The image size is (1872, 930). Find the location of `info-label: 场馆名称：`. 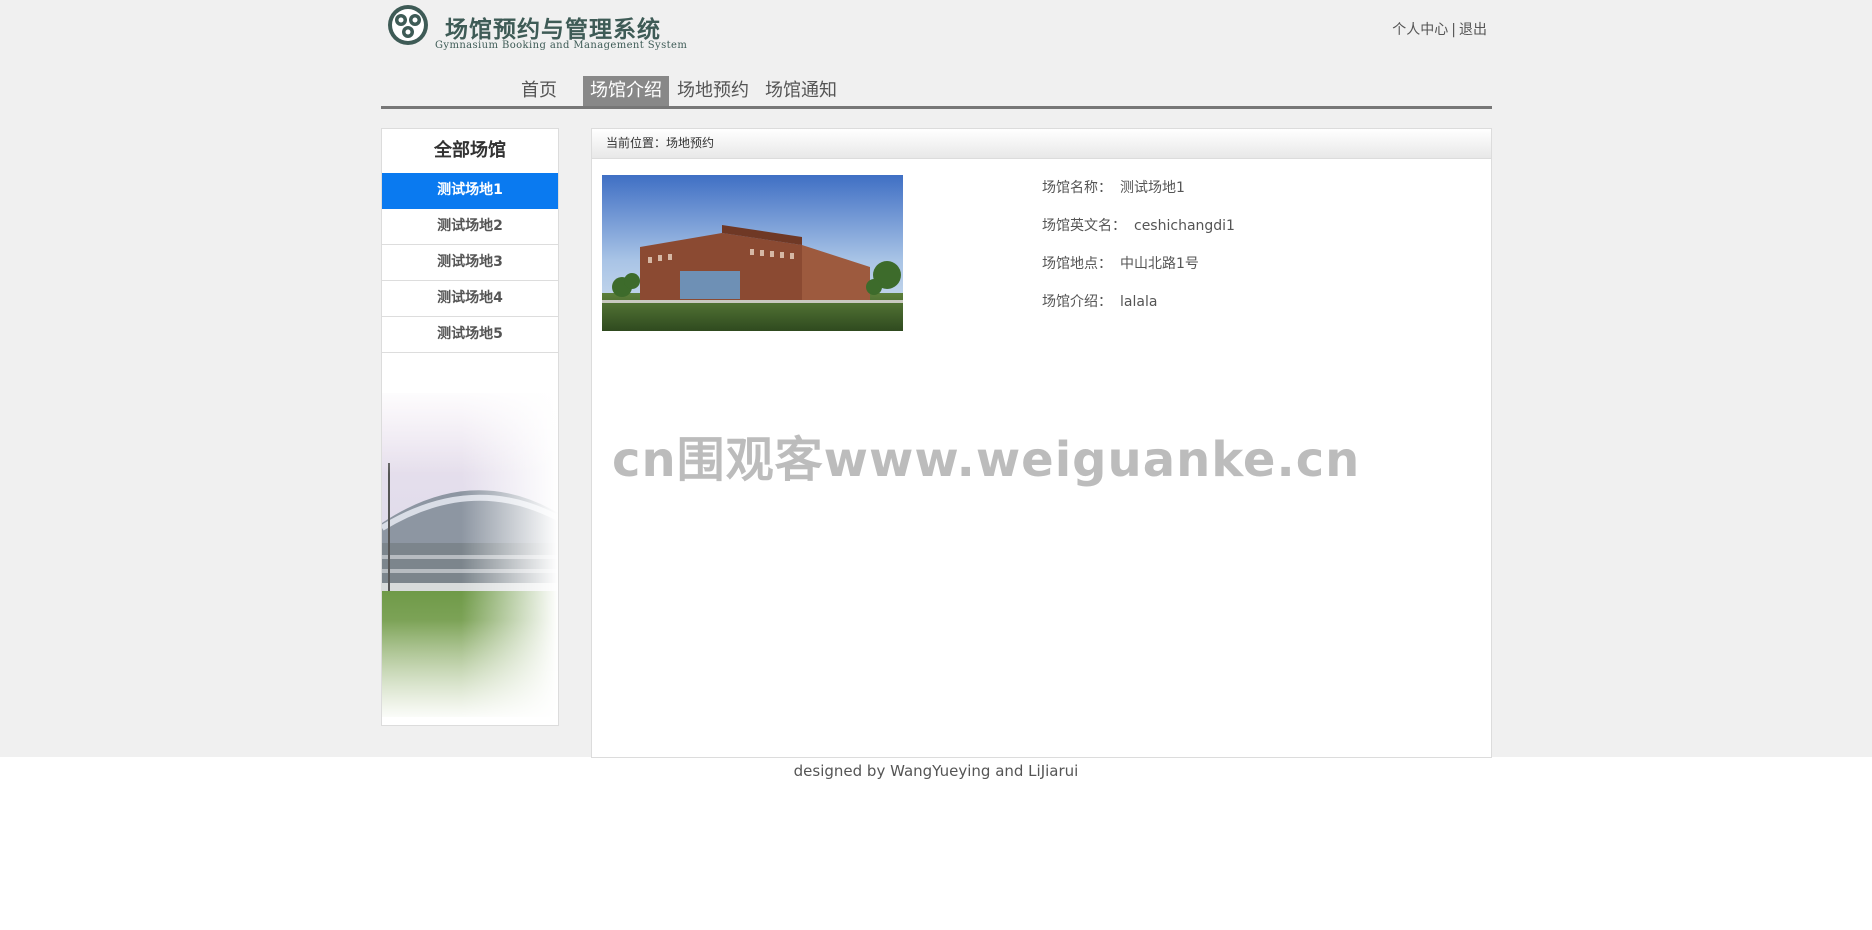

info-label: 场馆名称： is located at coordinates (1077, 188).